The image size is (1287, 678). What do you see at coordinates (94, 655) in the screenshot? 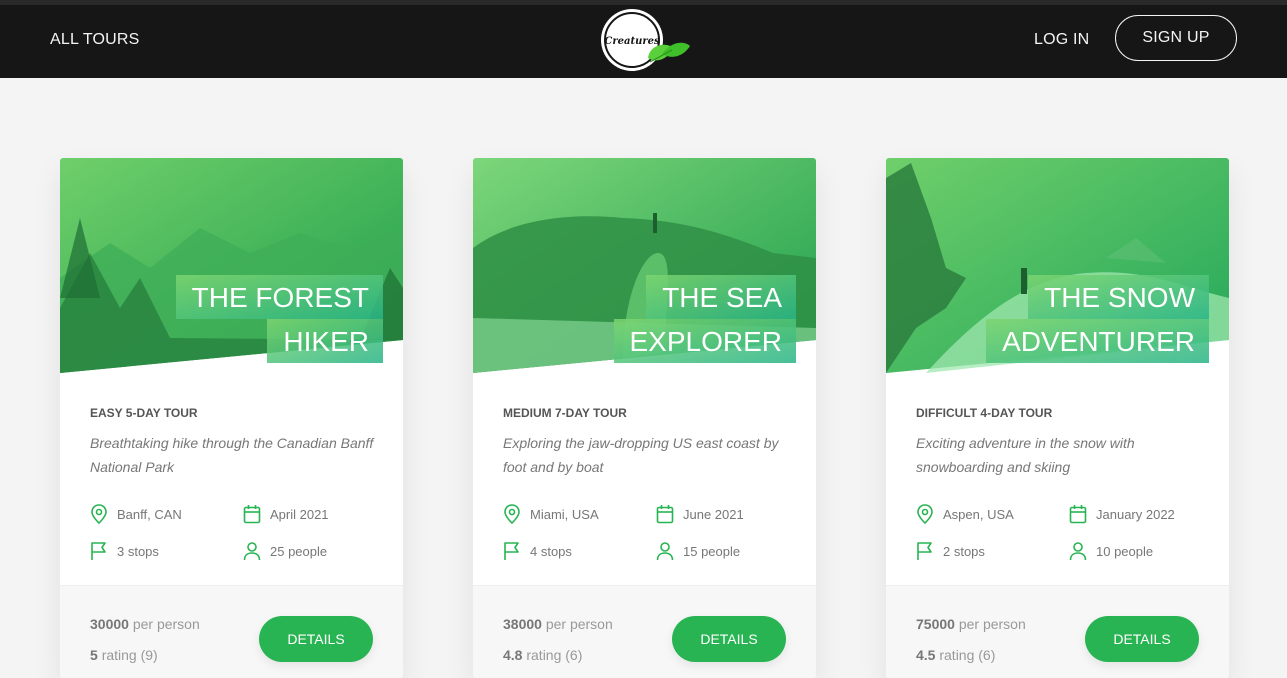
I see `rating-value: 5` at bounding box center [94, 655].